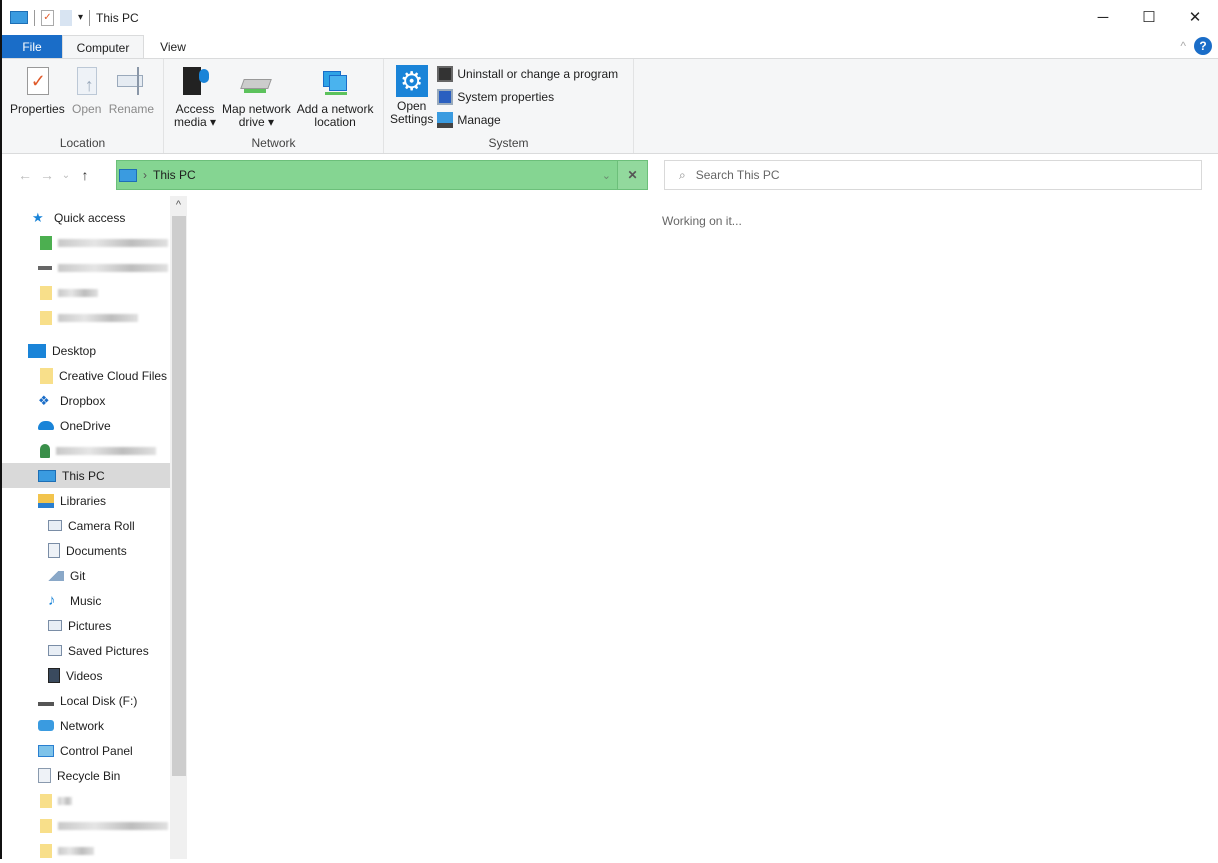 The width and height of the screenshot is (1218, 863). What do you see at coordinates (66, 17) in the screenshot?
I see `new-folder-icon` at bounding box center [66, 17].